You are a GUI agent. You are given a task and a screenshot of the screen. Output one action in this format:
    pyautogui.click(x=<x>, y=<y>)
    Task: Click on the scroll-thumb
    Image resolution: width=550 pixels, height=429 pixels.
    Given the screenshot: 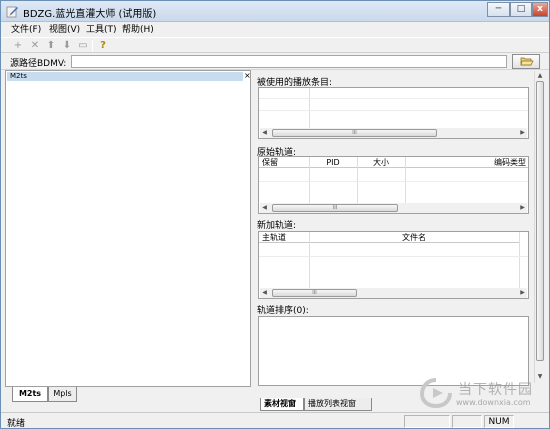 What is the action you would take?
    pyautogui.click(x=540, y=221)
    